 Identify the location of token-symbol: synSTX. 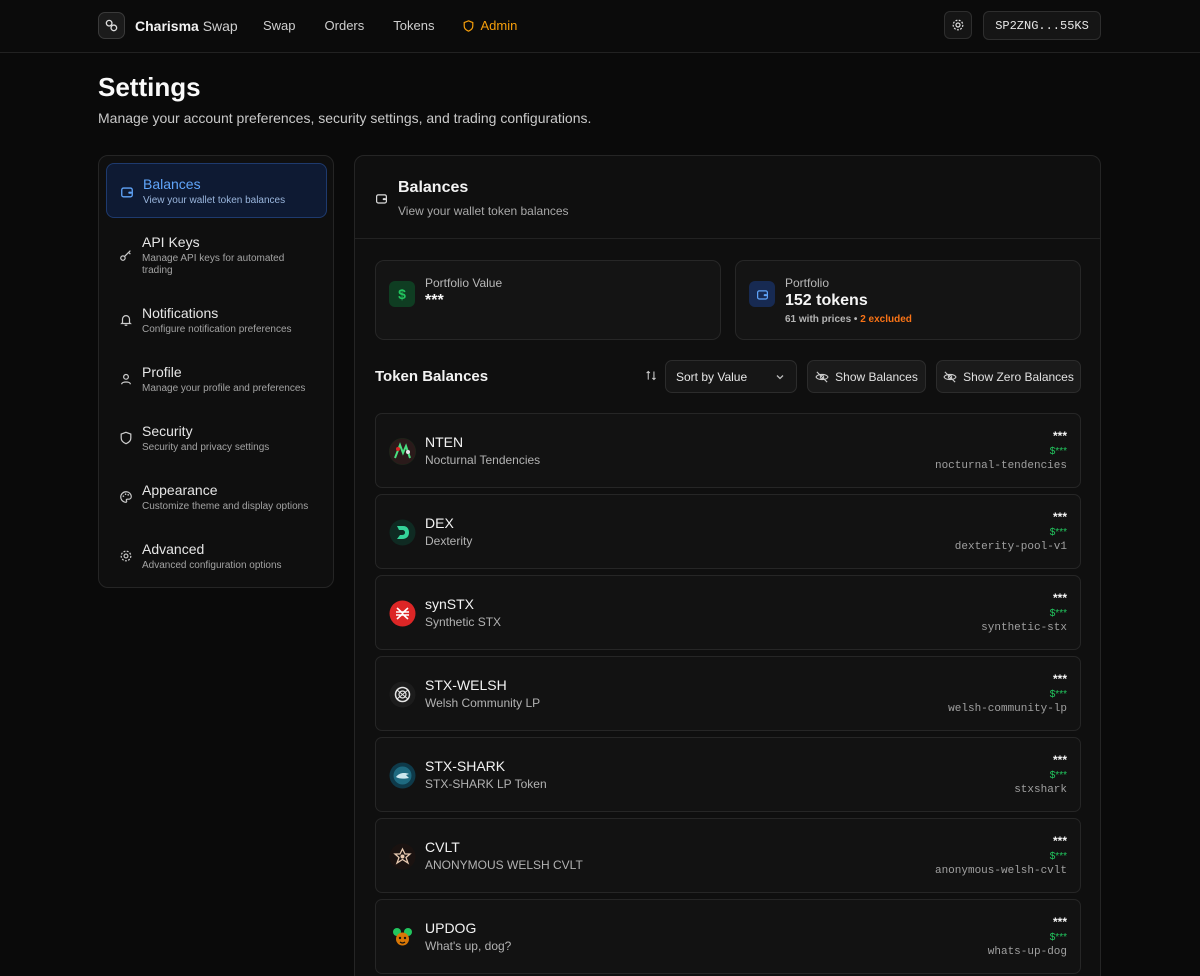
(450, 604).